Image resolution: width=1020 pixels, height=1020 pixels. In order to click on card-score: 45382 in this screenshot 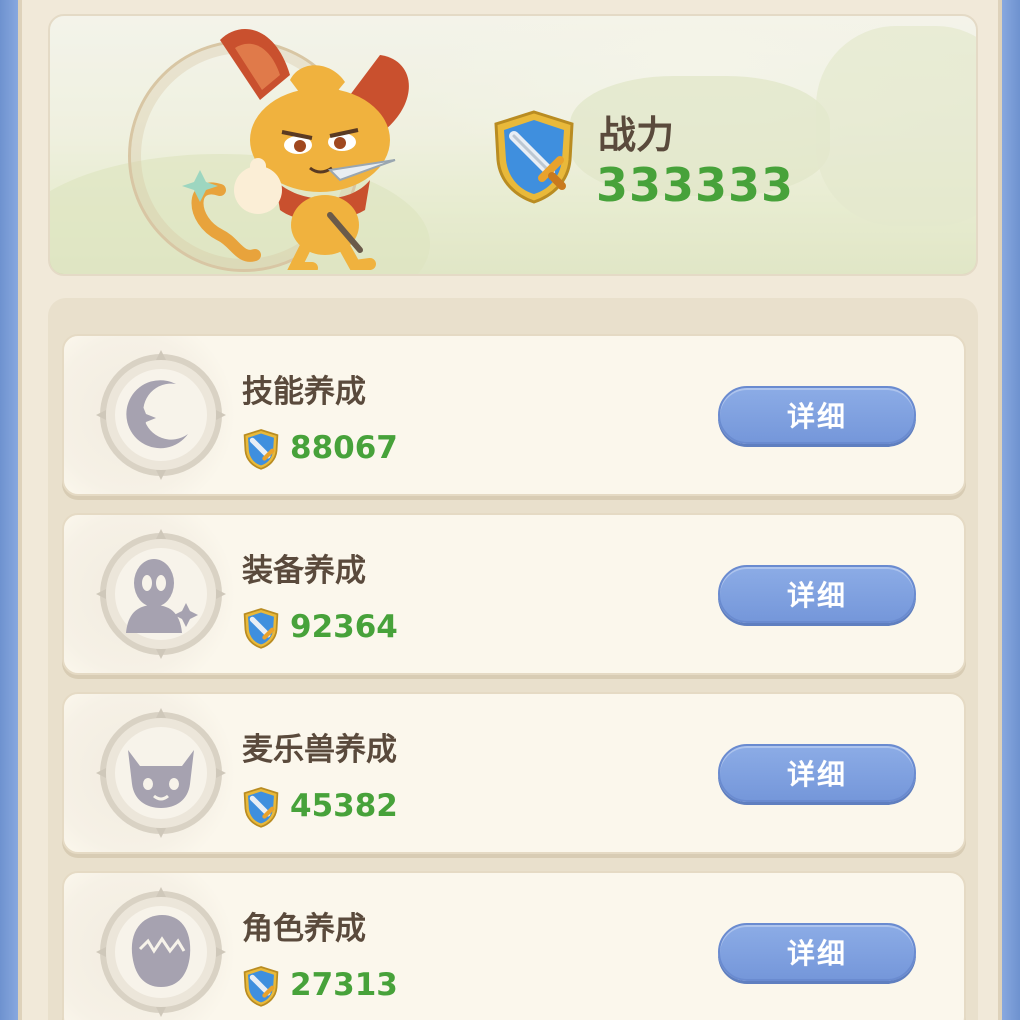, I will do `click(344, 806)`.